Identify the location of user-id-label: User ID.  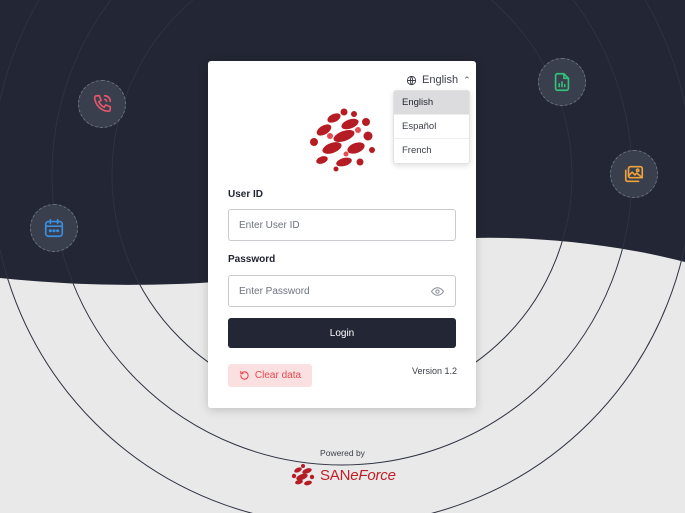
(246, 194).